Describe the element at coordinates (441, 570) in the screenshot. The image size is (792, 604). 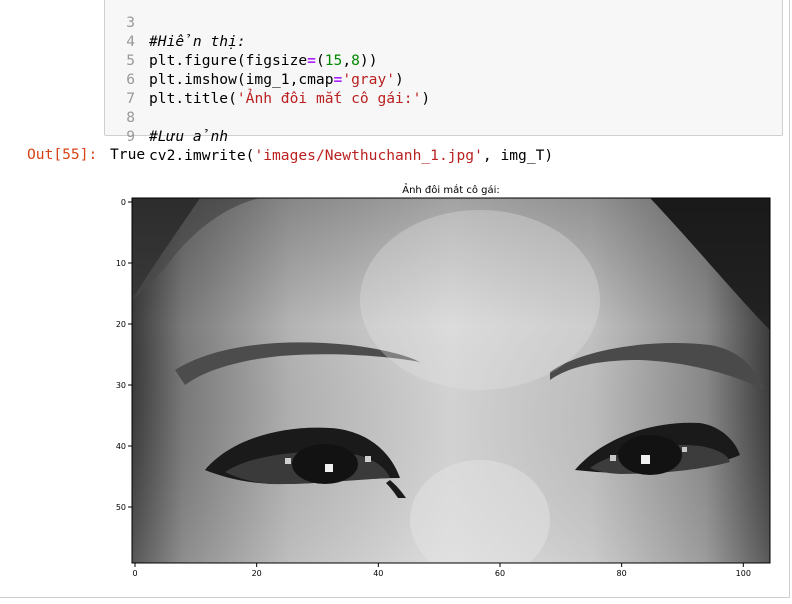
I see `x-axis: 0 20 40 60 80 100` at that location.